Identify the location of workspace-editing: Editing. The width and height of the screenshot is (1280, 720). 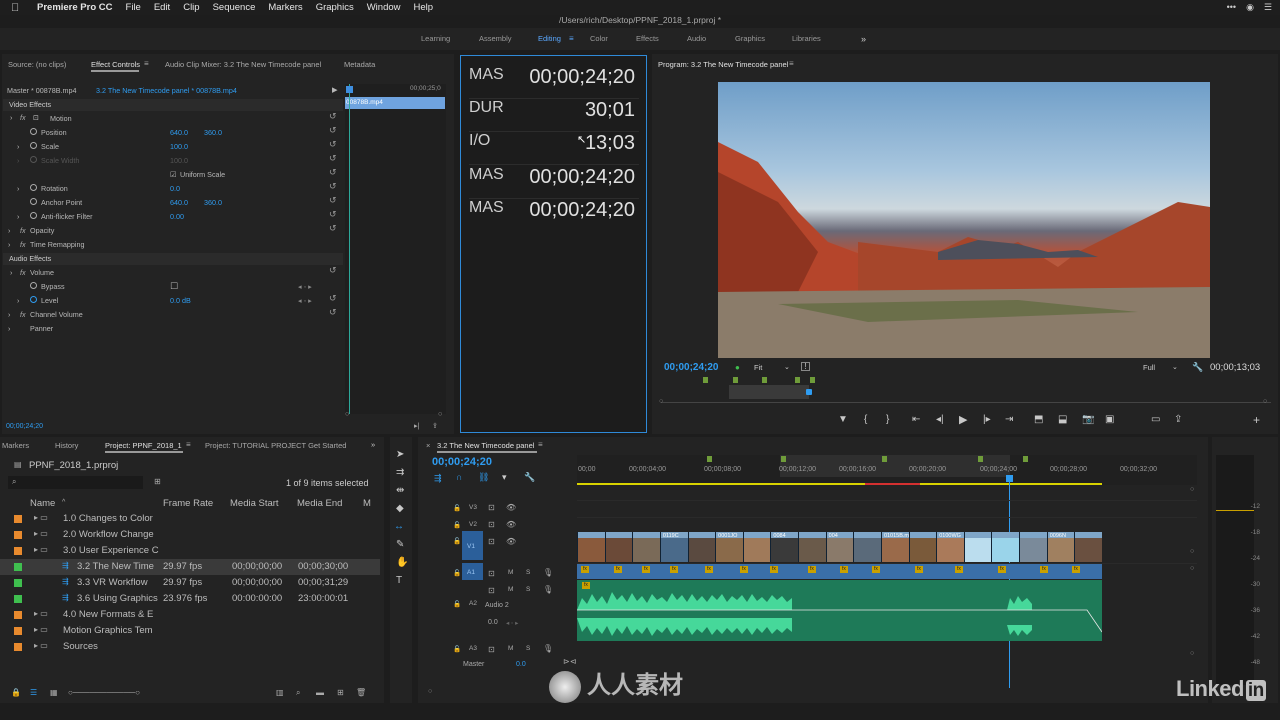
(549, 38).